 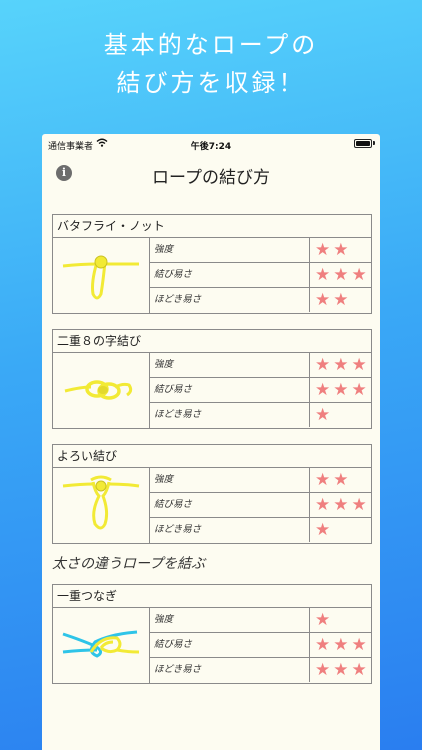 I want to click on section-heading: 太さの違うロープを結ぶ, so click(x=129, y=564).